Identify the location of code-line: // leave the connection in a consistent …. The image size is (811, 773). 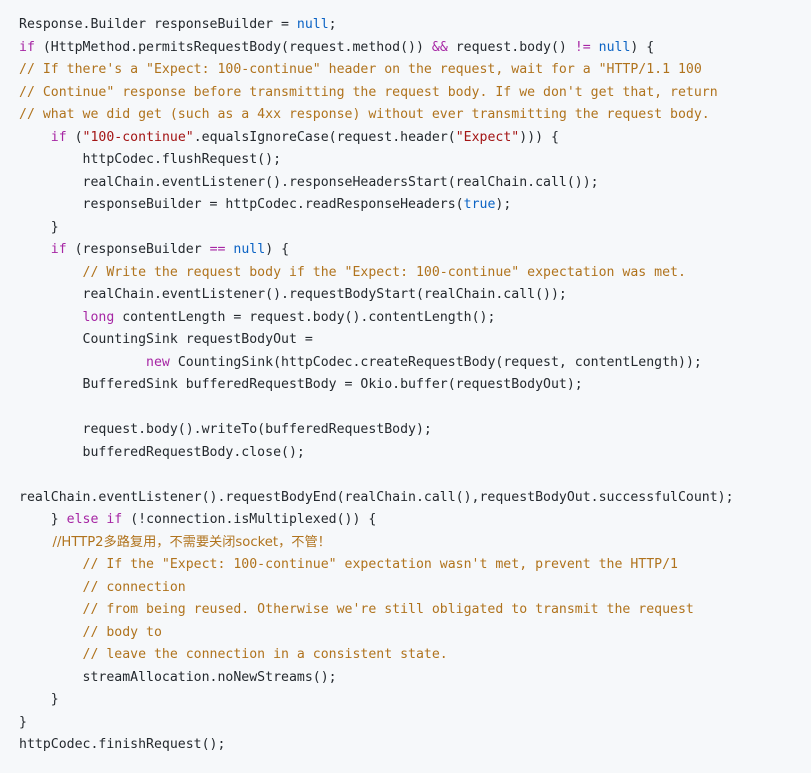
(415, 655).